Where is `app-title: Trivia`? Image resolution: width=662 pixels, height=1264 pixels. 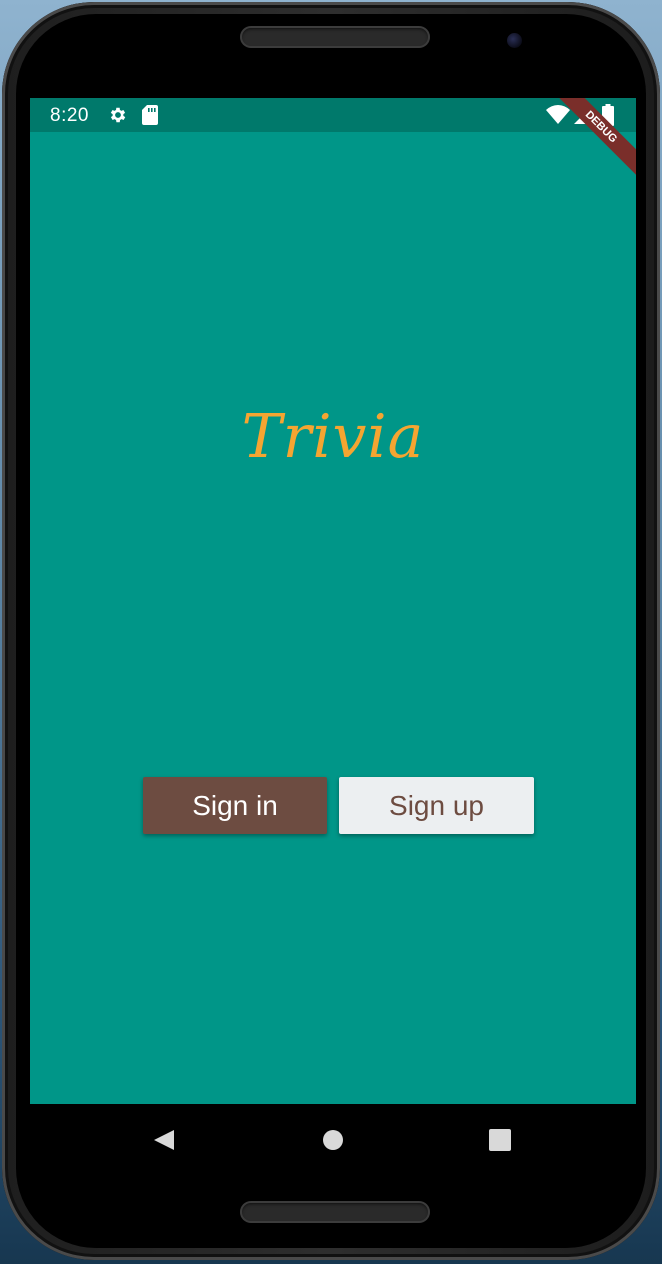 app-title: Trivia is located at coordinates (333, 437).